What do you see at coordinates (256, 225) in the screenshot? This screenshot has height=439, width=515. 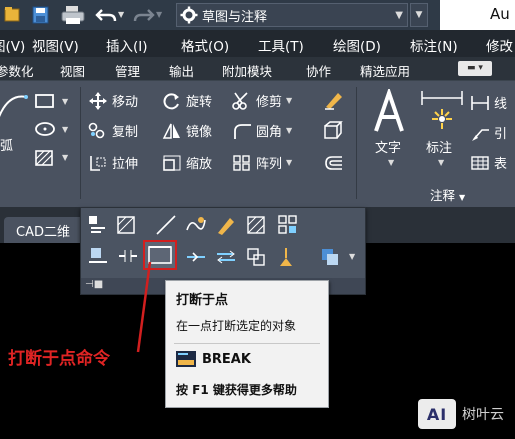 I see `overkill-icon` at bounding box center [256, 225].